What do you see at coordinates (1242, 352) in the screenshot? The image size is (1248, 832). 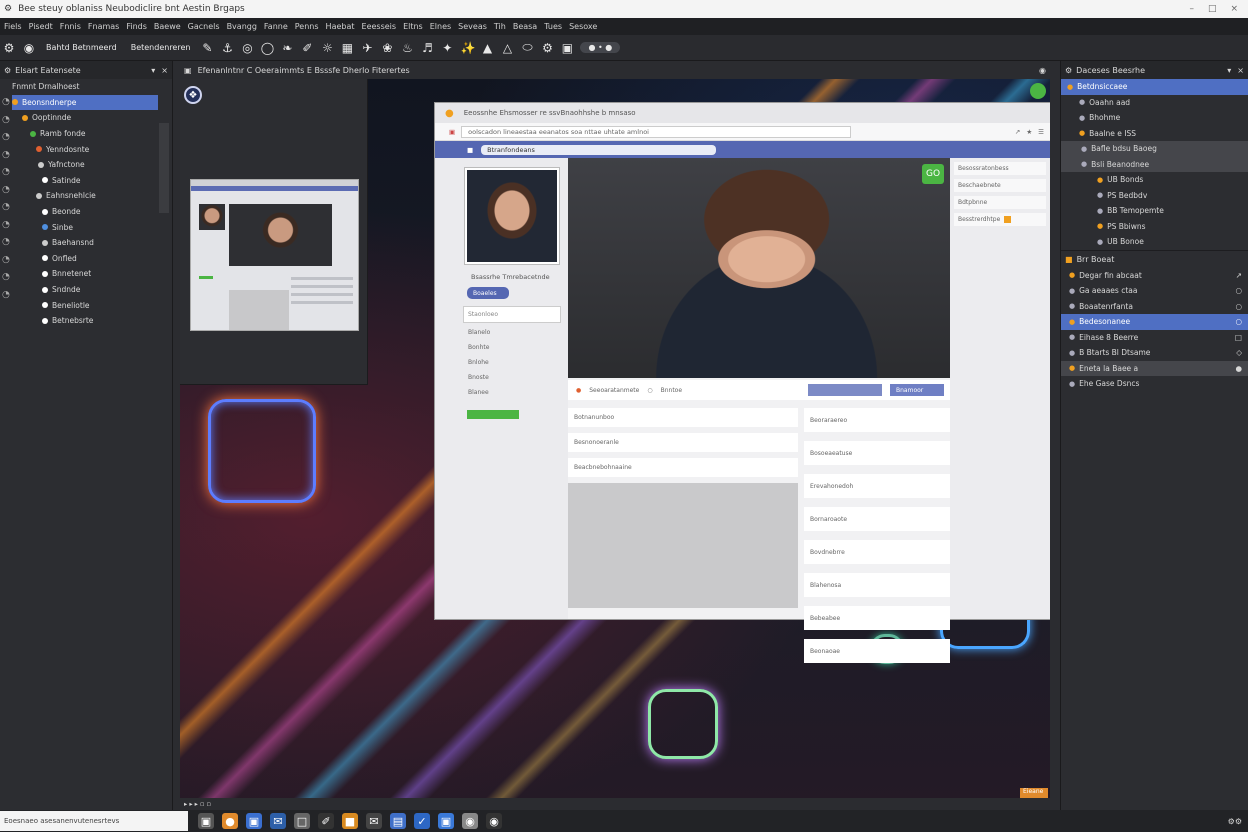 I see `layer-action-icon: ◇` at bounding box center [1242, 352].